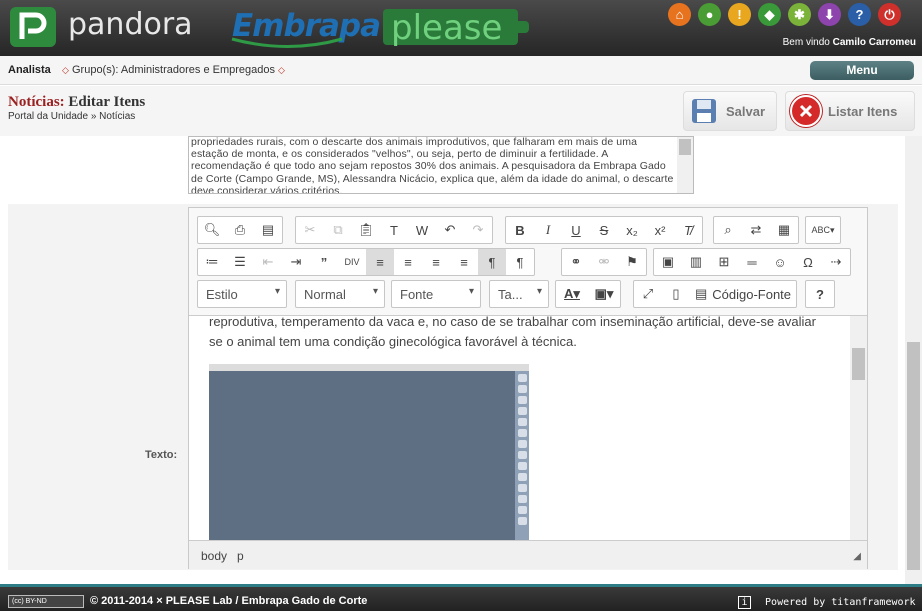 Image resolution: width=922 pixels, height=611 pixels. I want to click on cut-icon: ✂, so click(310, 230).